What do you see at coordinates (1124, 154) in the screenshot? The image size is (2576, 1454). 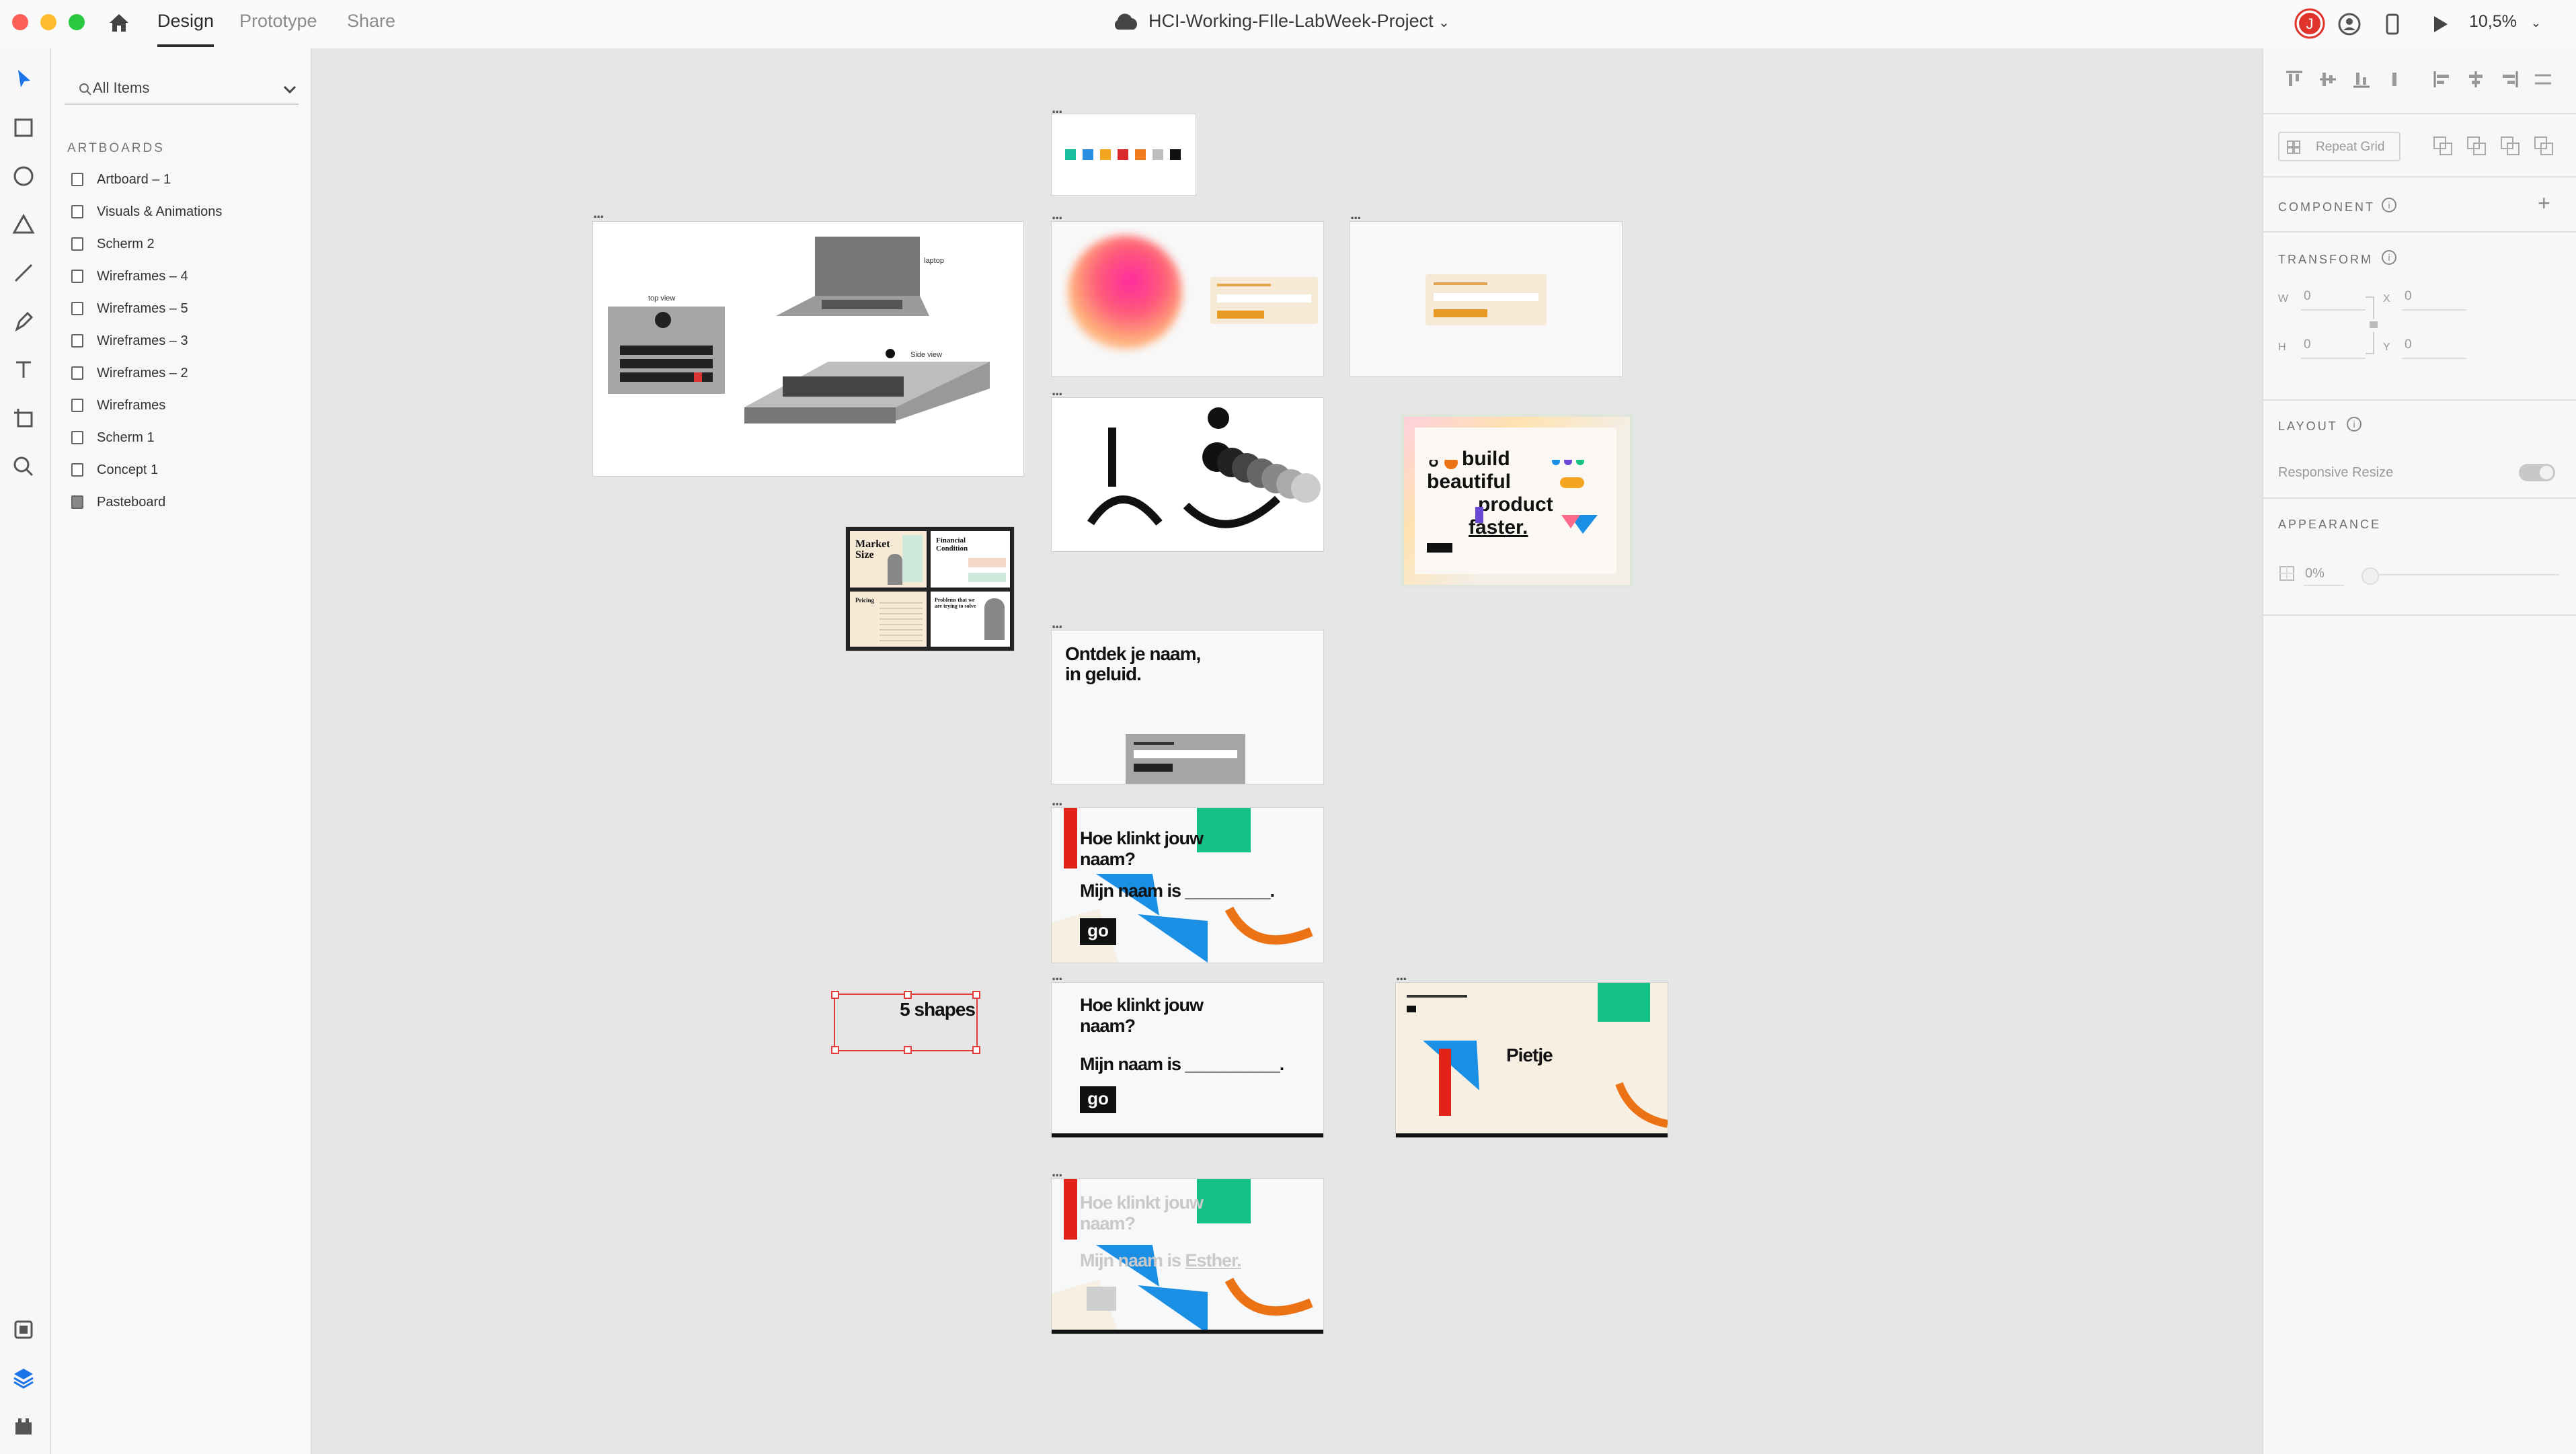 I see `artboard-color-swatches` at bounding box center [1124, 154].